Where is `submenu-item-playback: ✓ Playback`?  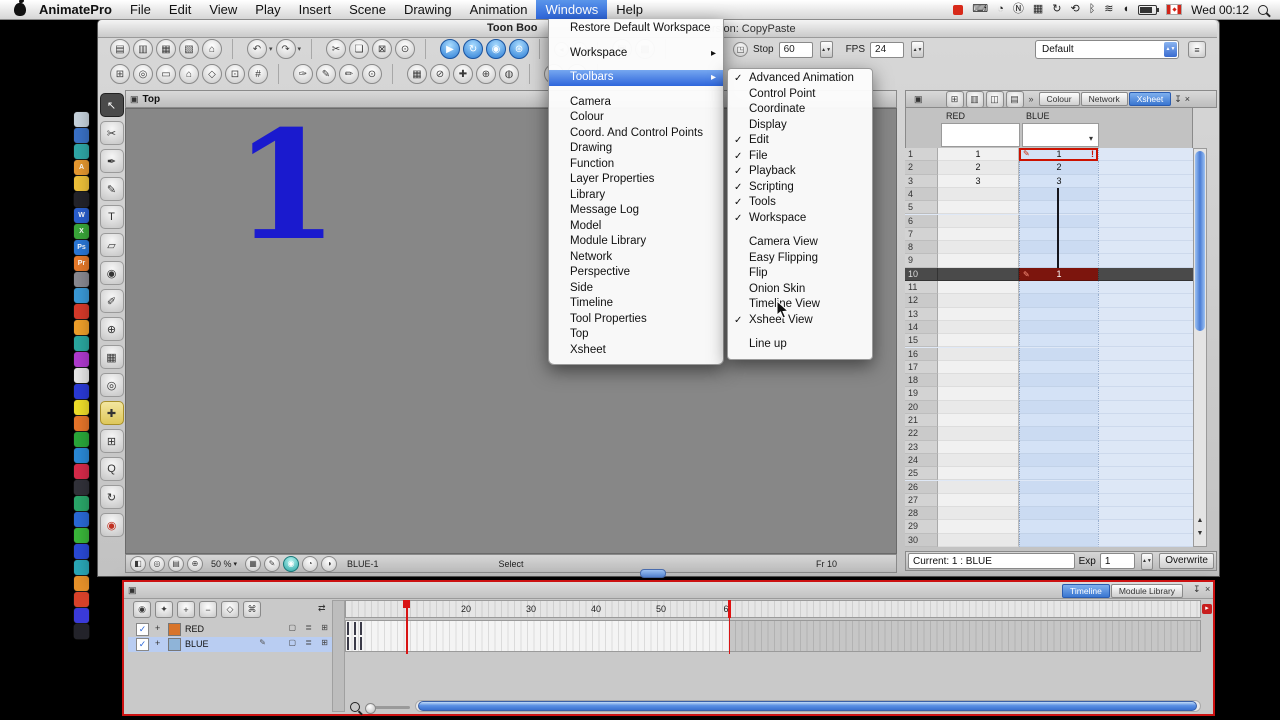 submenu-item-playback: ✓ Playback is located at coordinates (800, 172).